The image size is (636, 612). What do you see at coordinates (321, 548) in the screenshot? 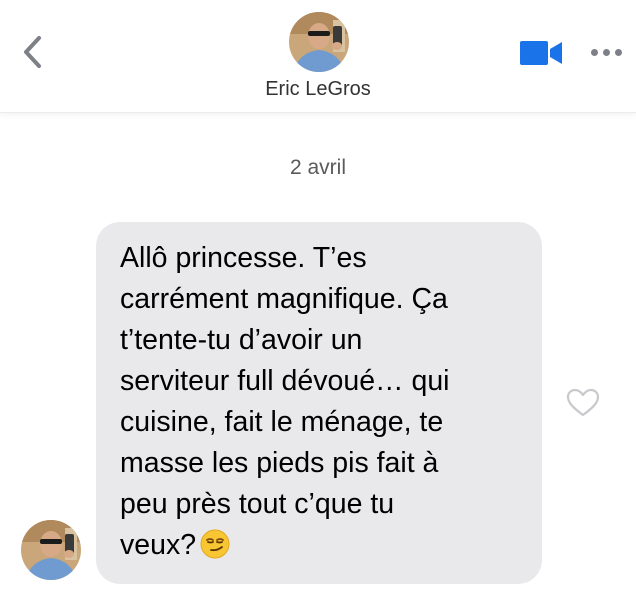
I see `message-last-line: veux?` at bounding box center [321, 548].